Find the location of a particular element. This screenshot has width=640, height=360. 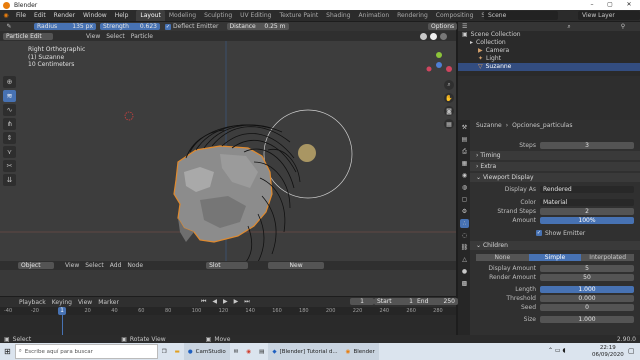

steps-field: 3 is located at coordinates (587, 145).